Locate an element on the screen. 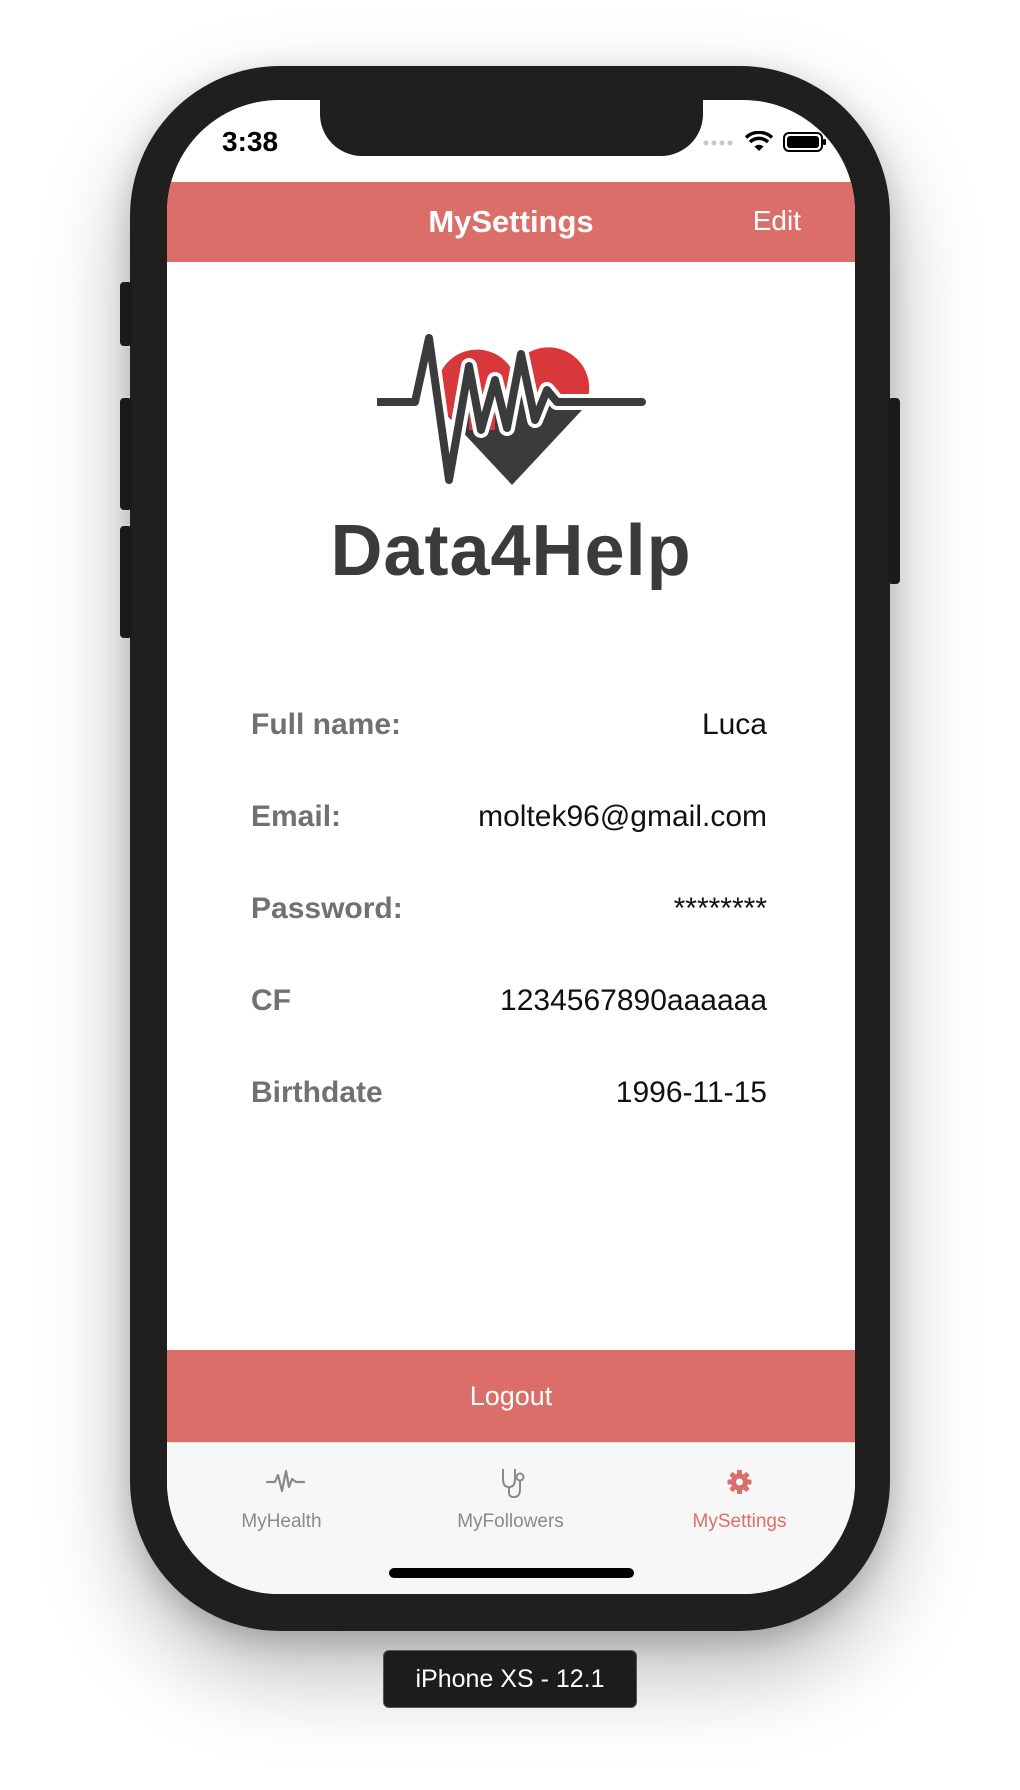 This screenshot has width=1020, height=1790. app-logo-text: Data4Help is located at coordinates (511, 551).